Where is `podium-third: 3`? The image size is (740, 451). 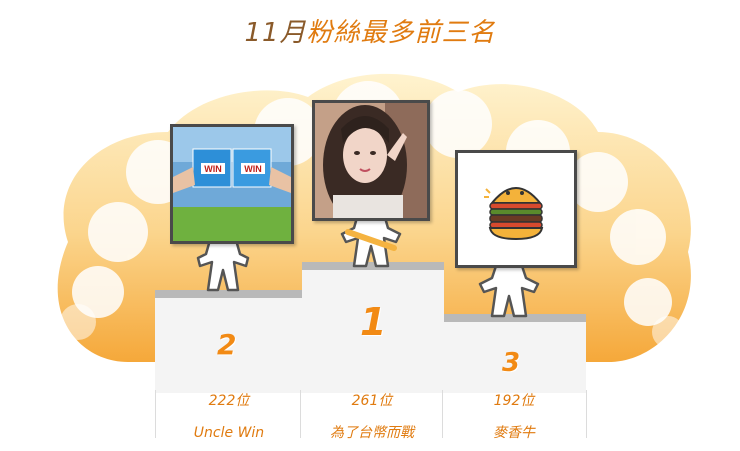
podium-third: 3 is located at coordinates (515, 353).